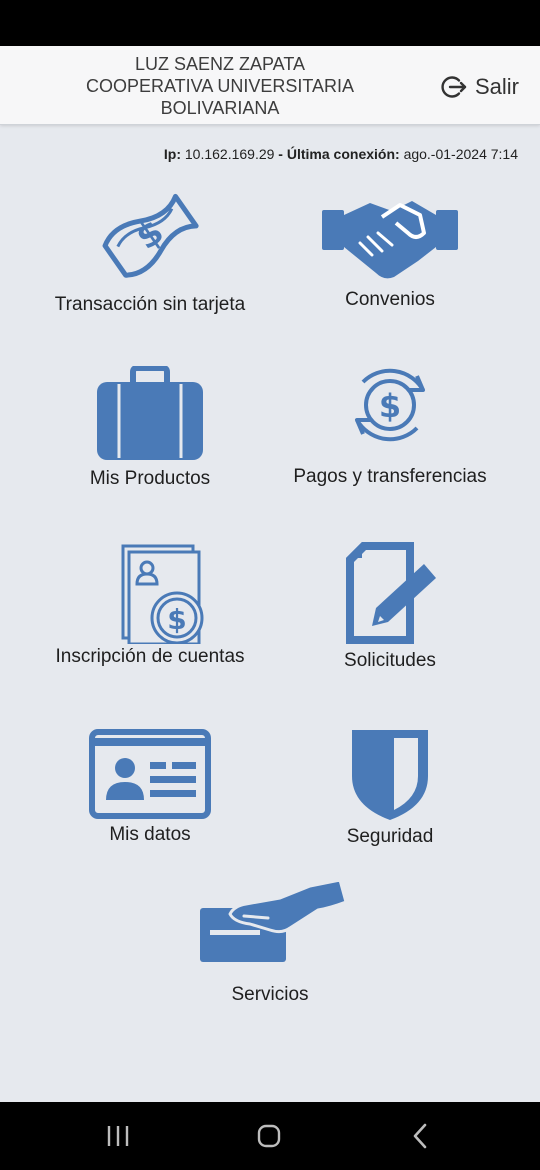 This screenshot has height=1170, width=540. I want to click on money-bill-icon: $, so click(150, 235).